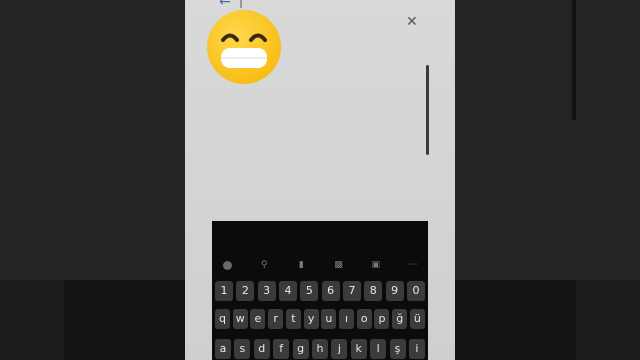  Describe the element at coordinates (224, 291) in the screenshot. I see `key-1: 1` at that location.